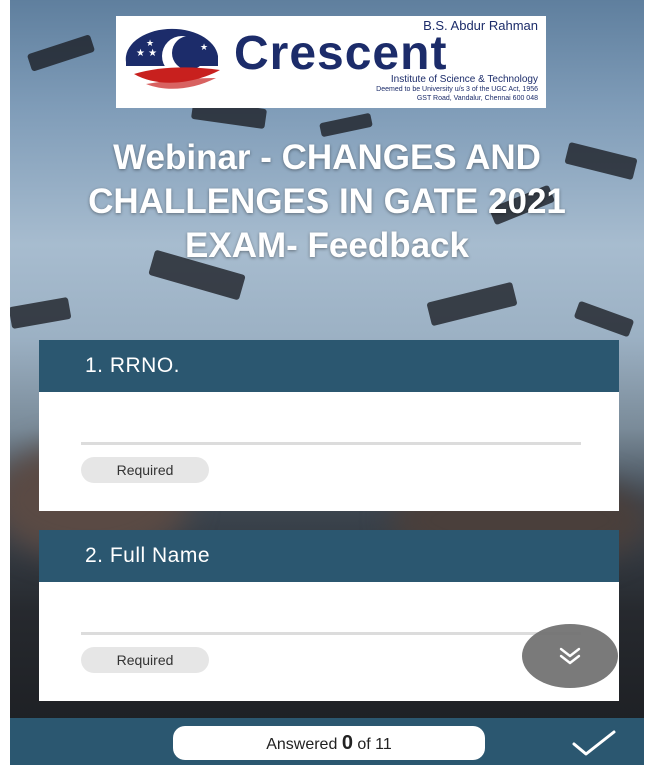 The image size is (654, 765). What do you see at coordinates (329, 366) in the screenshot?
I see `question-label: 1. RRNO.` at bounding box center [329, 366].